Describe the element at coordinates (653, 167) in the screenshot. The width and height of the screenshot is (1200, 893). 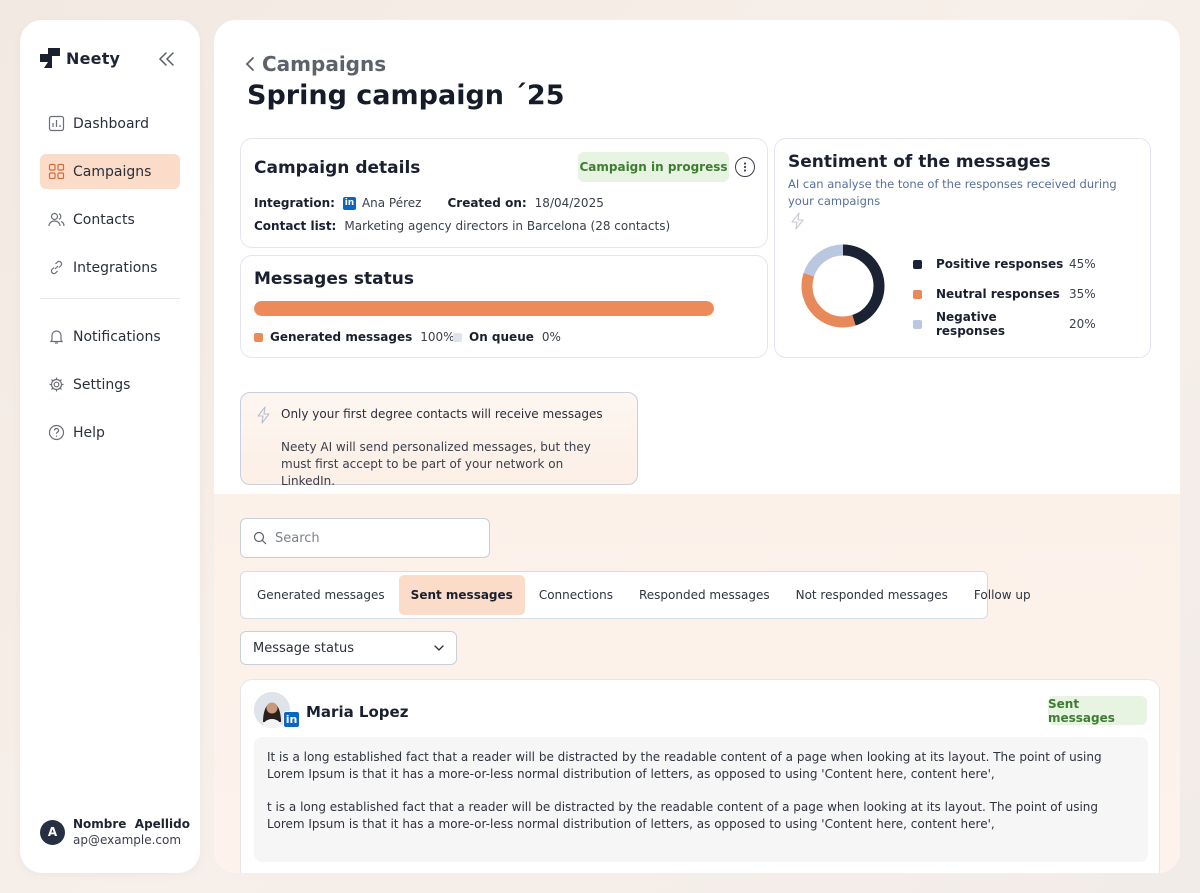
I see `status-badge: Campaign in progress` at that location.